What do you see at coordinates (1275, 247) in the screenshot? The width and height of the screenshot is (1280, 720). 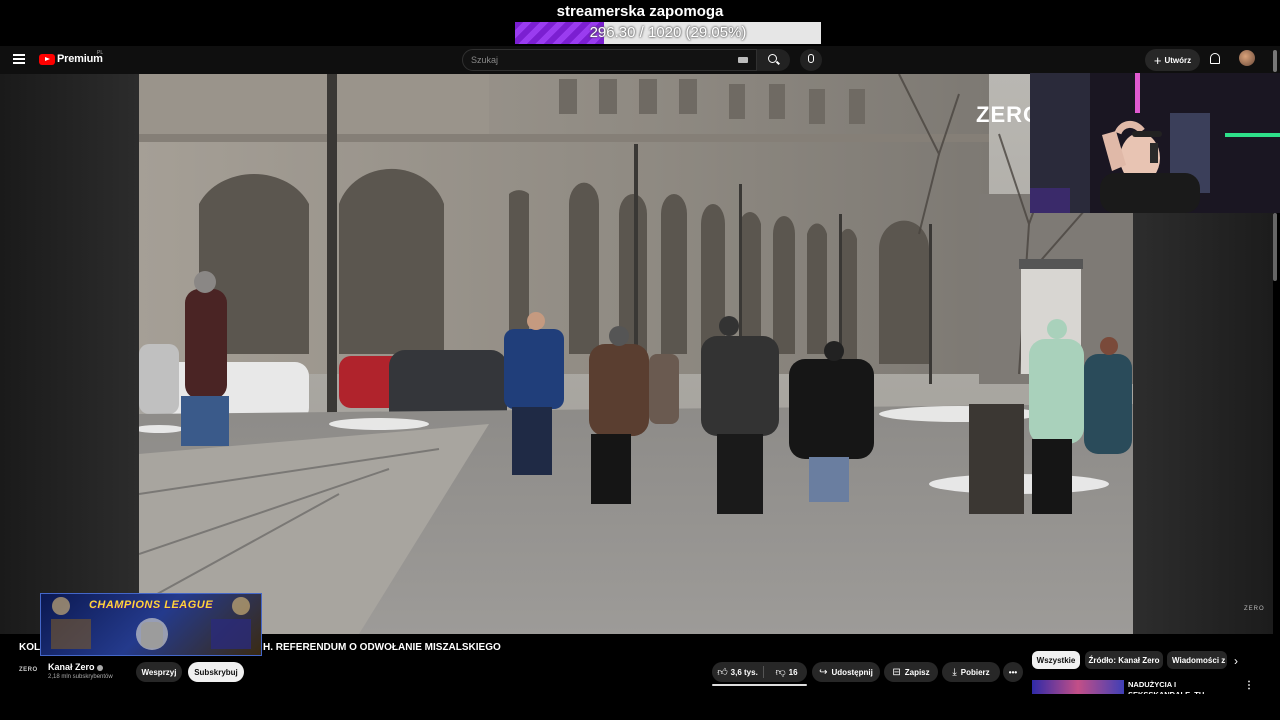 I see `scrollbar-thumb-lower` at bounding box center [1275, 247].